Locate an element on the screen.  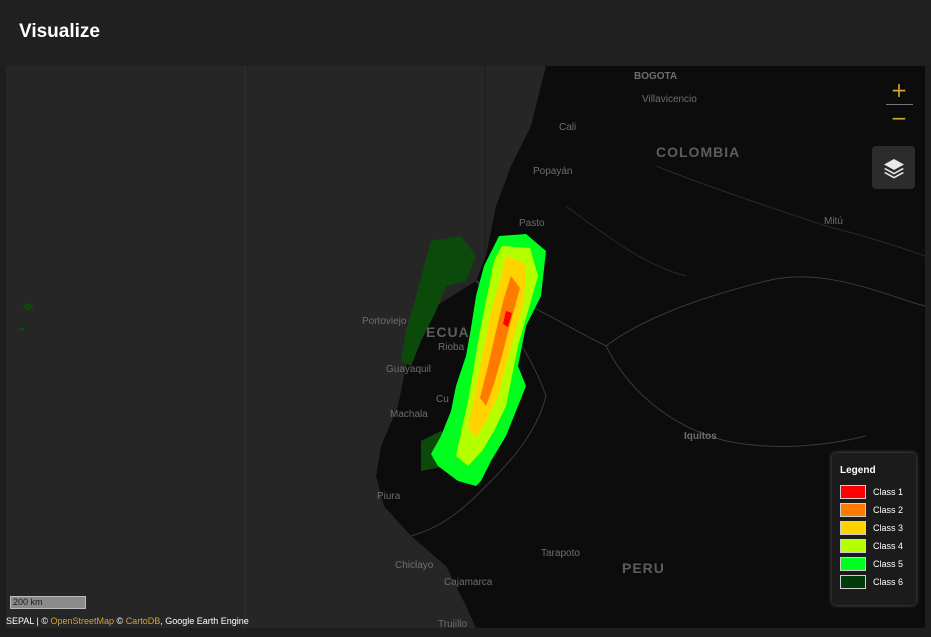
country-label-ecuador: ECUA is located at coordinates (448, 332).